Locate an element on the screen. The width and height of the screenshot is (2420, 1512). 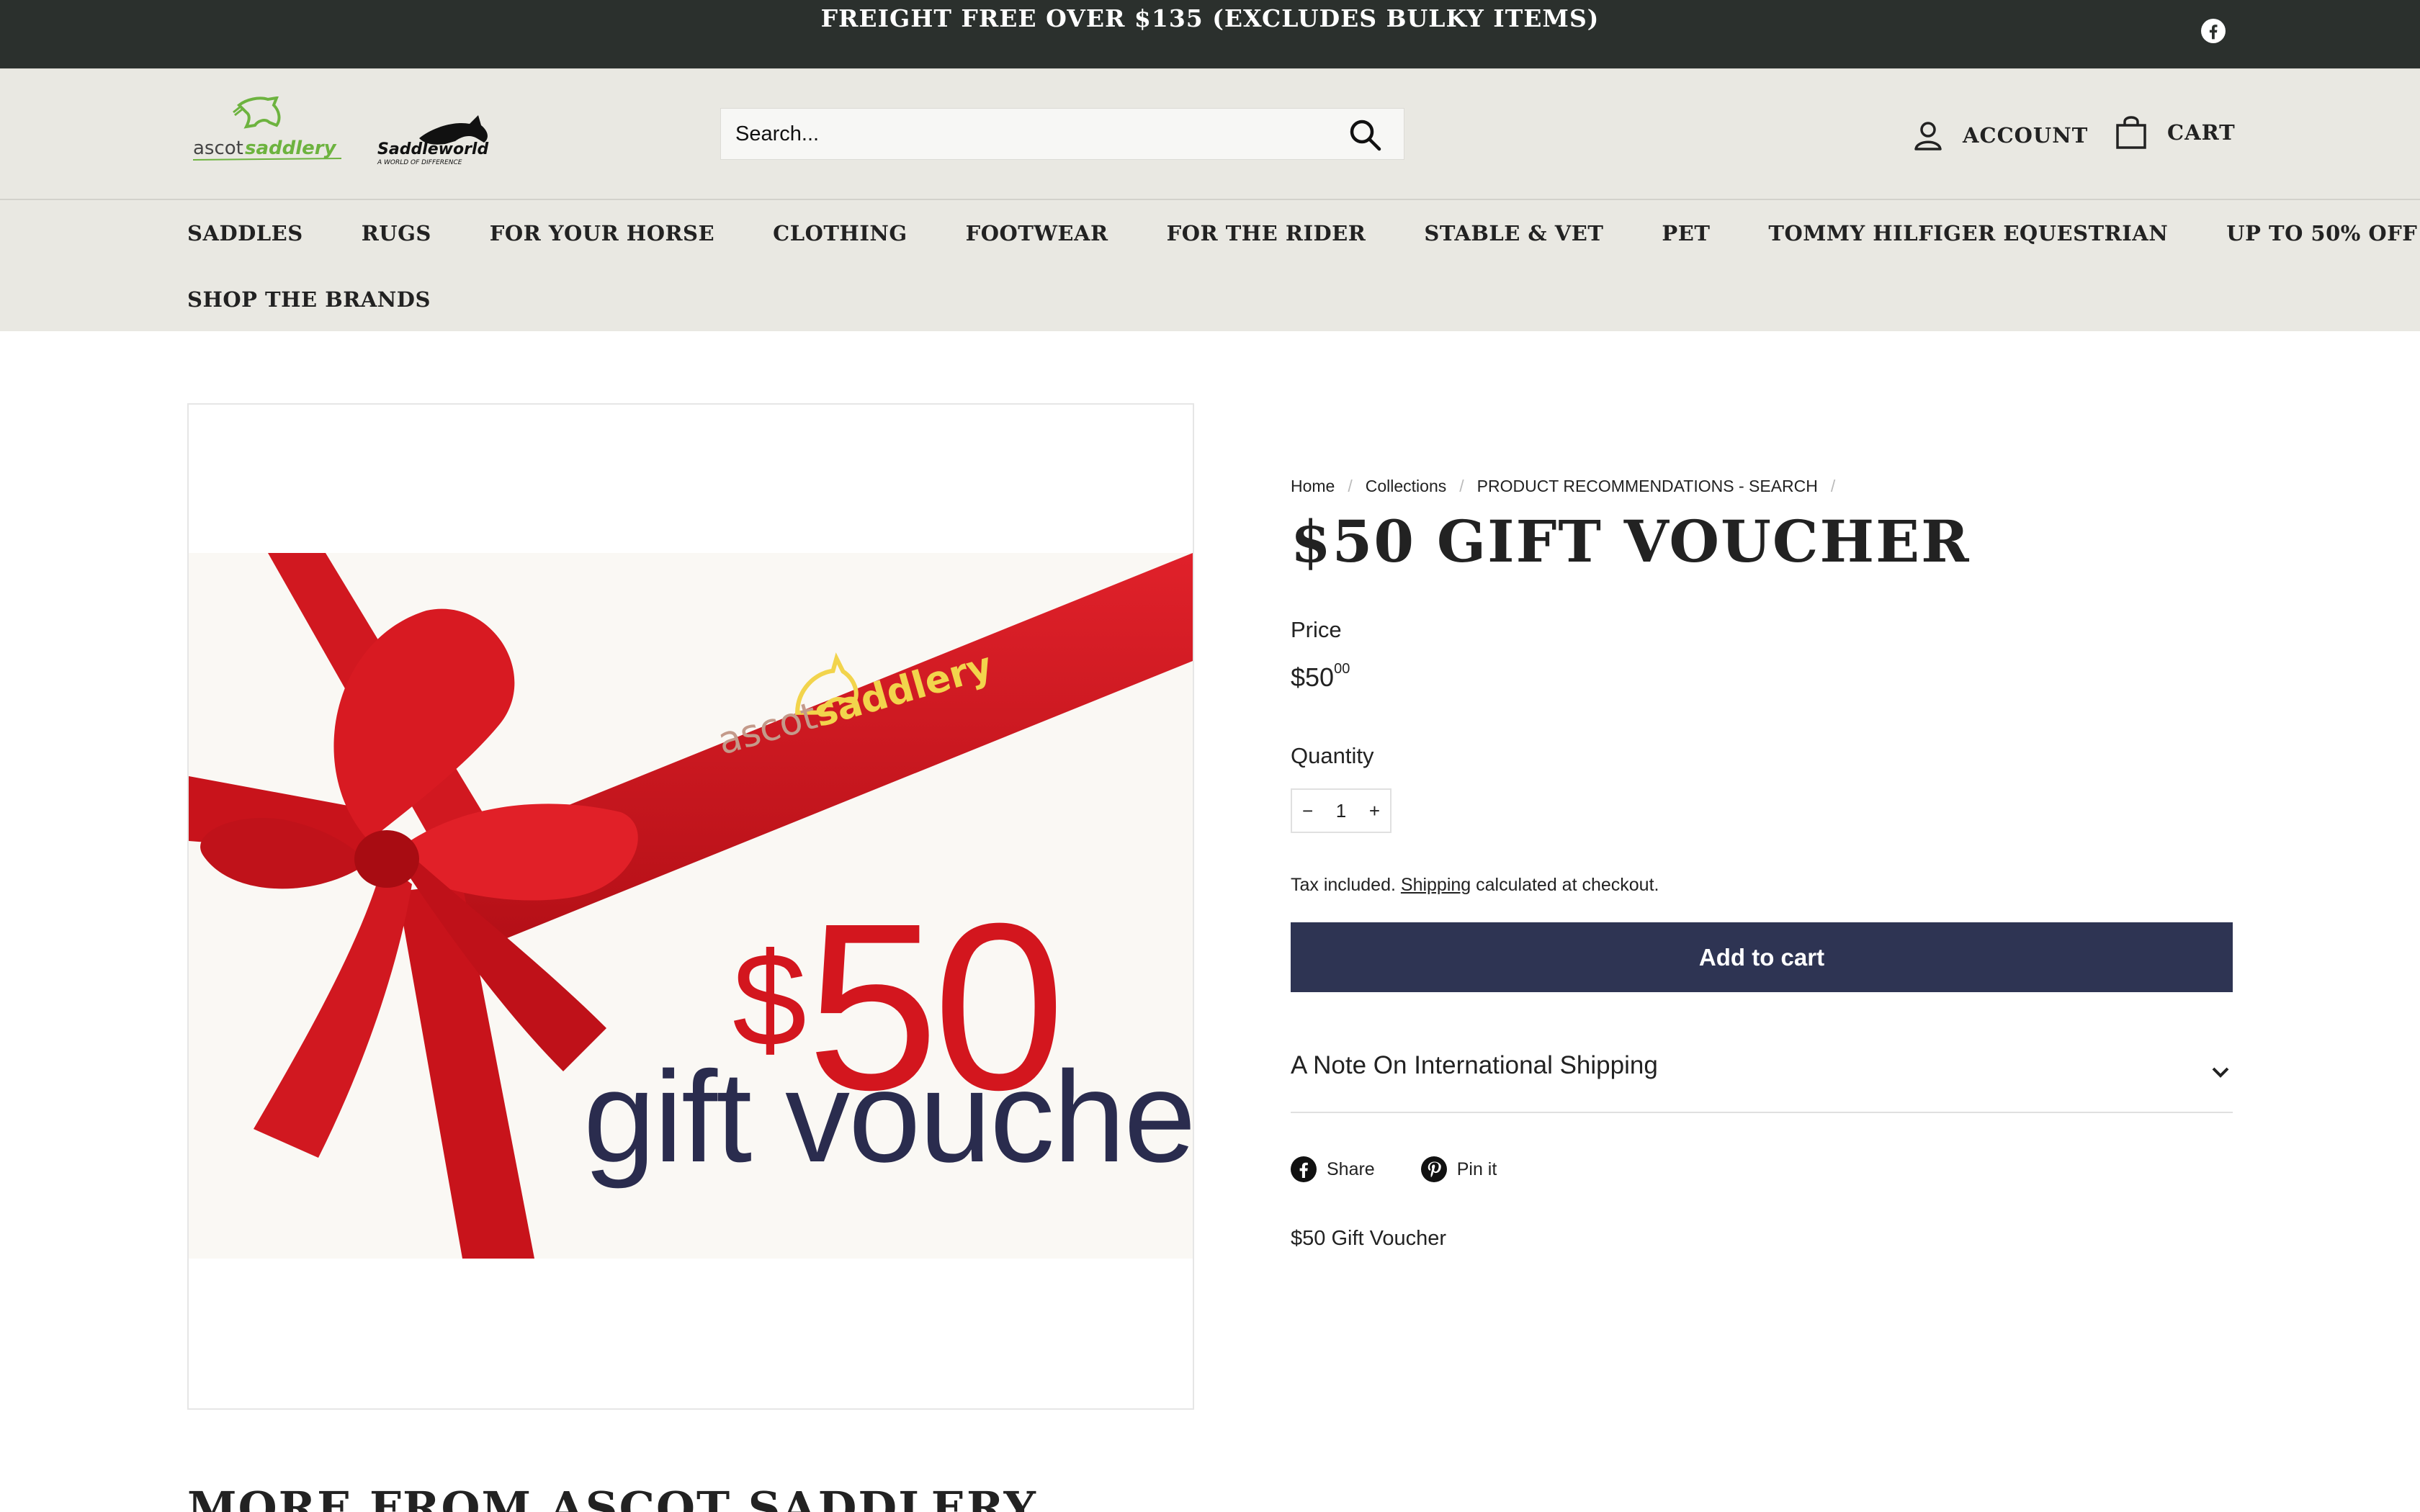
svg-text: saddlery is located at coordinates (291, 148).